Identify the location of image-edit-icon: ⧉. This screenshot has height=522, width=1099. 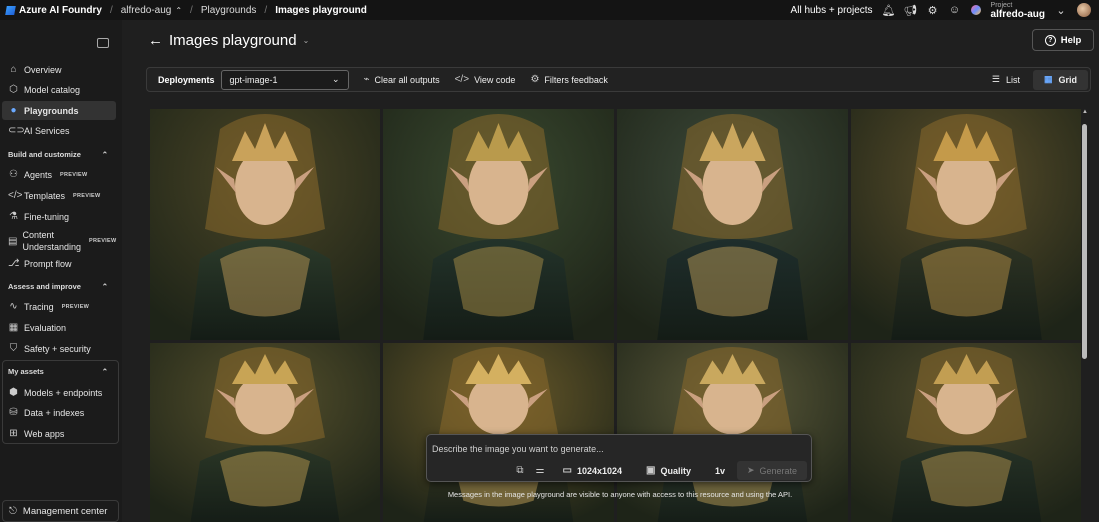
(519, 470).